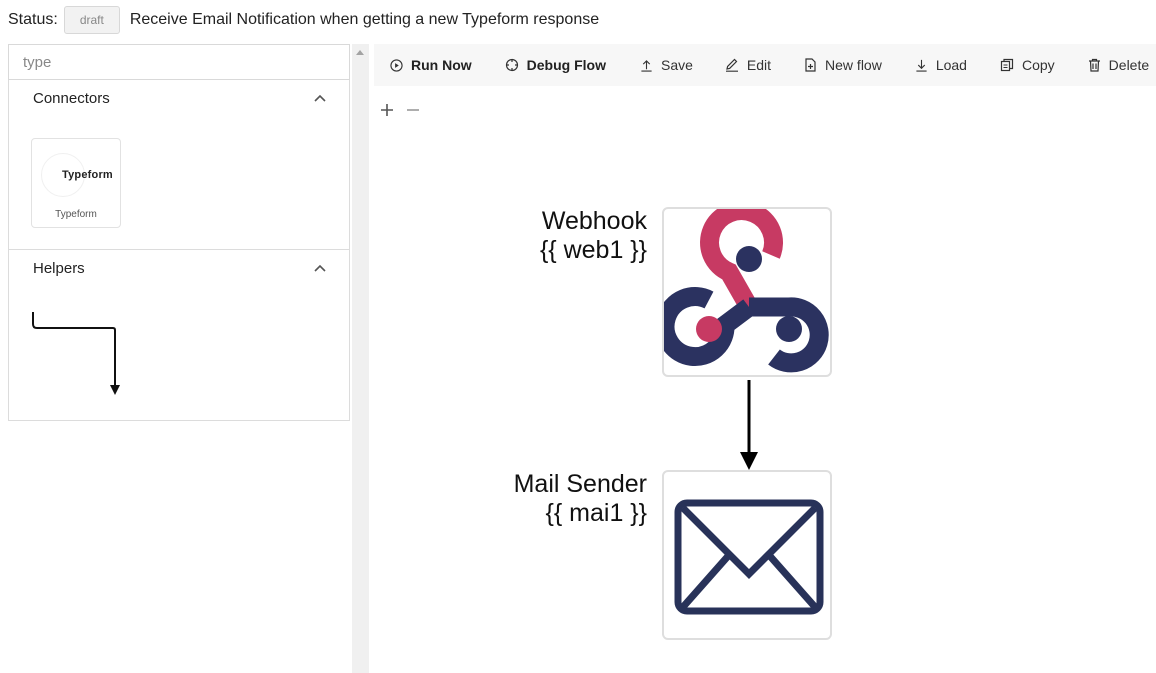  I want to click on delete-button: Delete, so click(1118, 65).